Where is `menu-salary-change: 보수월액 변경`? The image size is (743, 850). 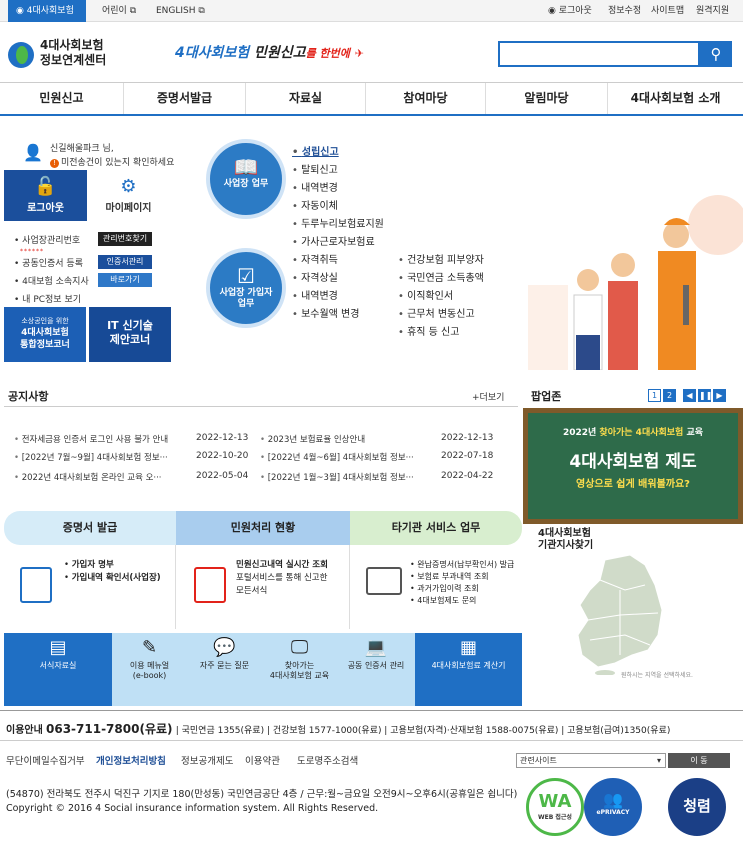 menu-salary-change: 보수월액 변경 is located at coordinates (325, 312).